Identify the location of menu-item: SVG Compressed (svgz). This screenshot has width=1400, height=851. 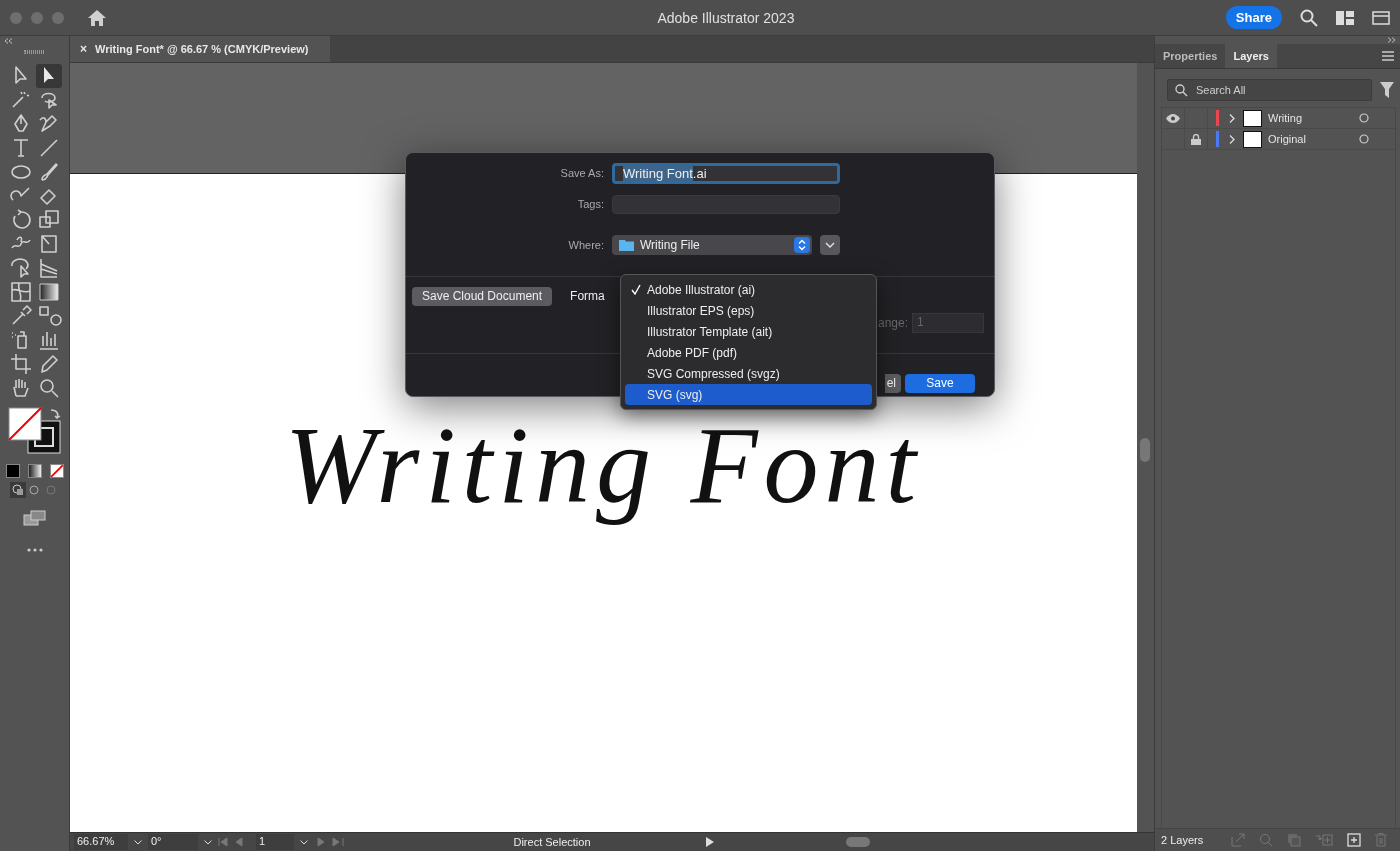
(748, 373).